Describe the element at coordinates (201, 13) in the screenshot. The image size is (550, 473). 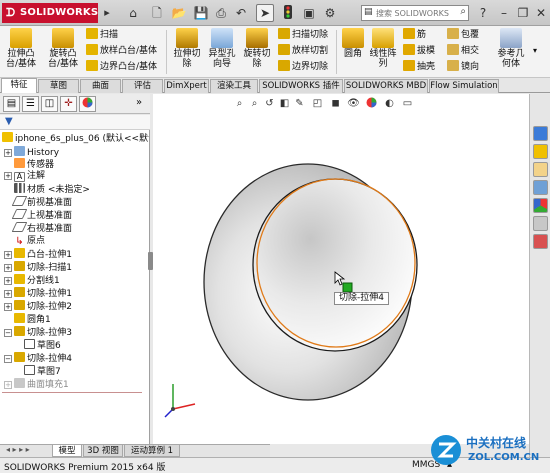
I see `save-icon: 💾` at that location.